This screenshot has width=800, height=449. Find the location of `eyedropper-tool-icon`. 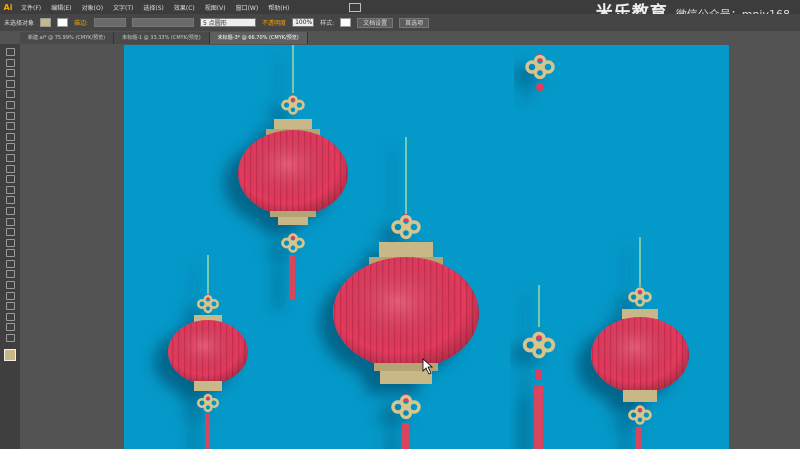

eyedropper-tool-icon is located at coordinates (10, 263).